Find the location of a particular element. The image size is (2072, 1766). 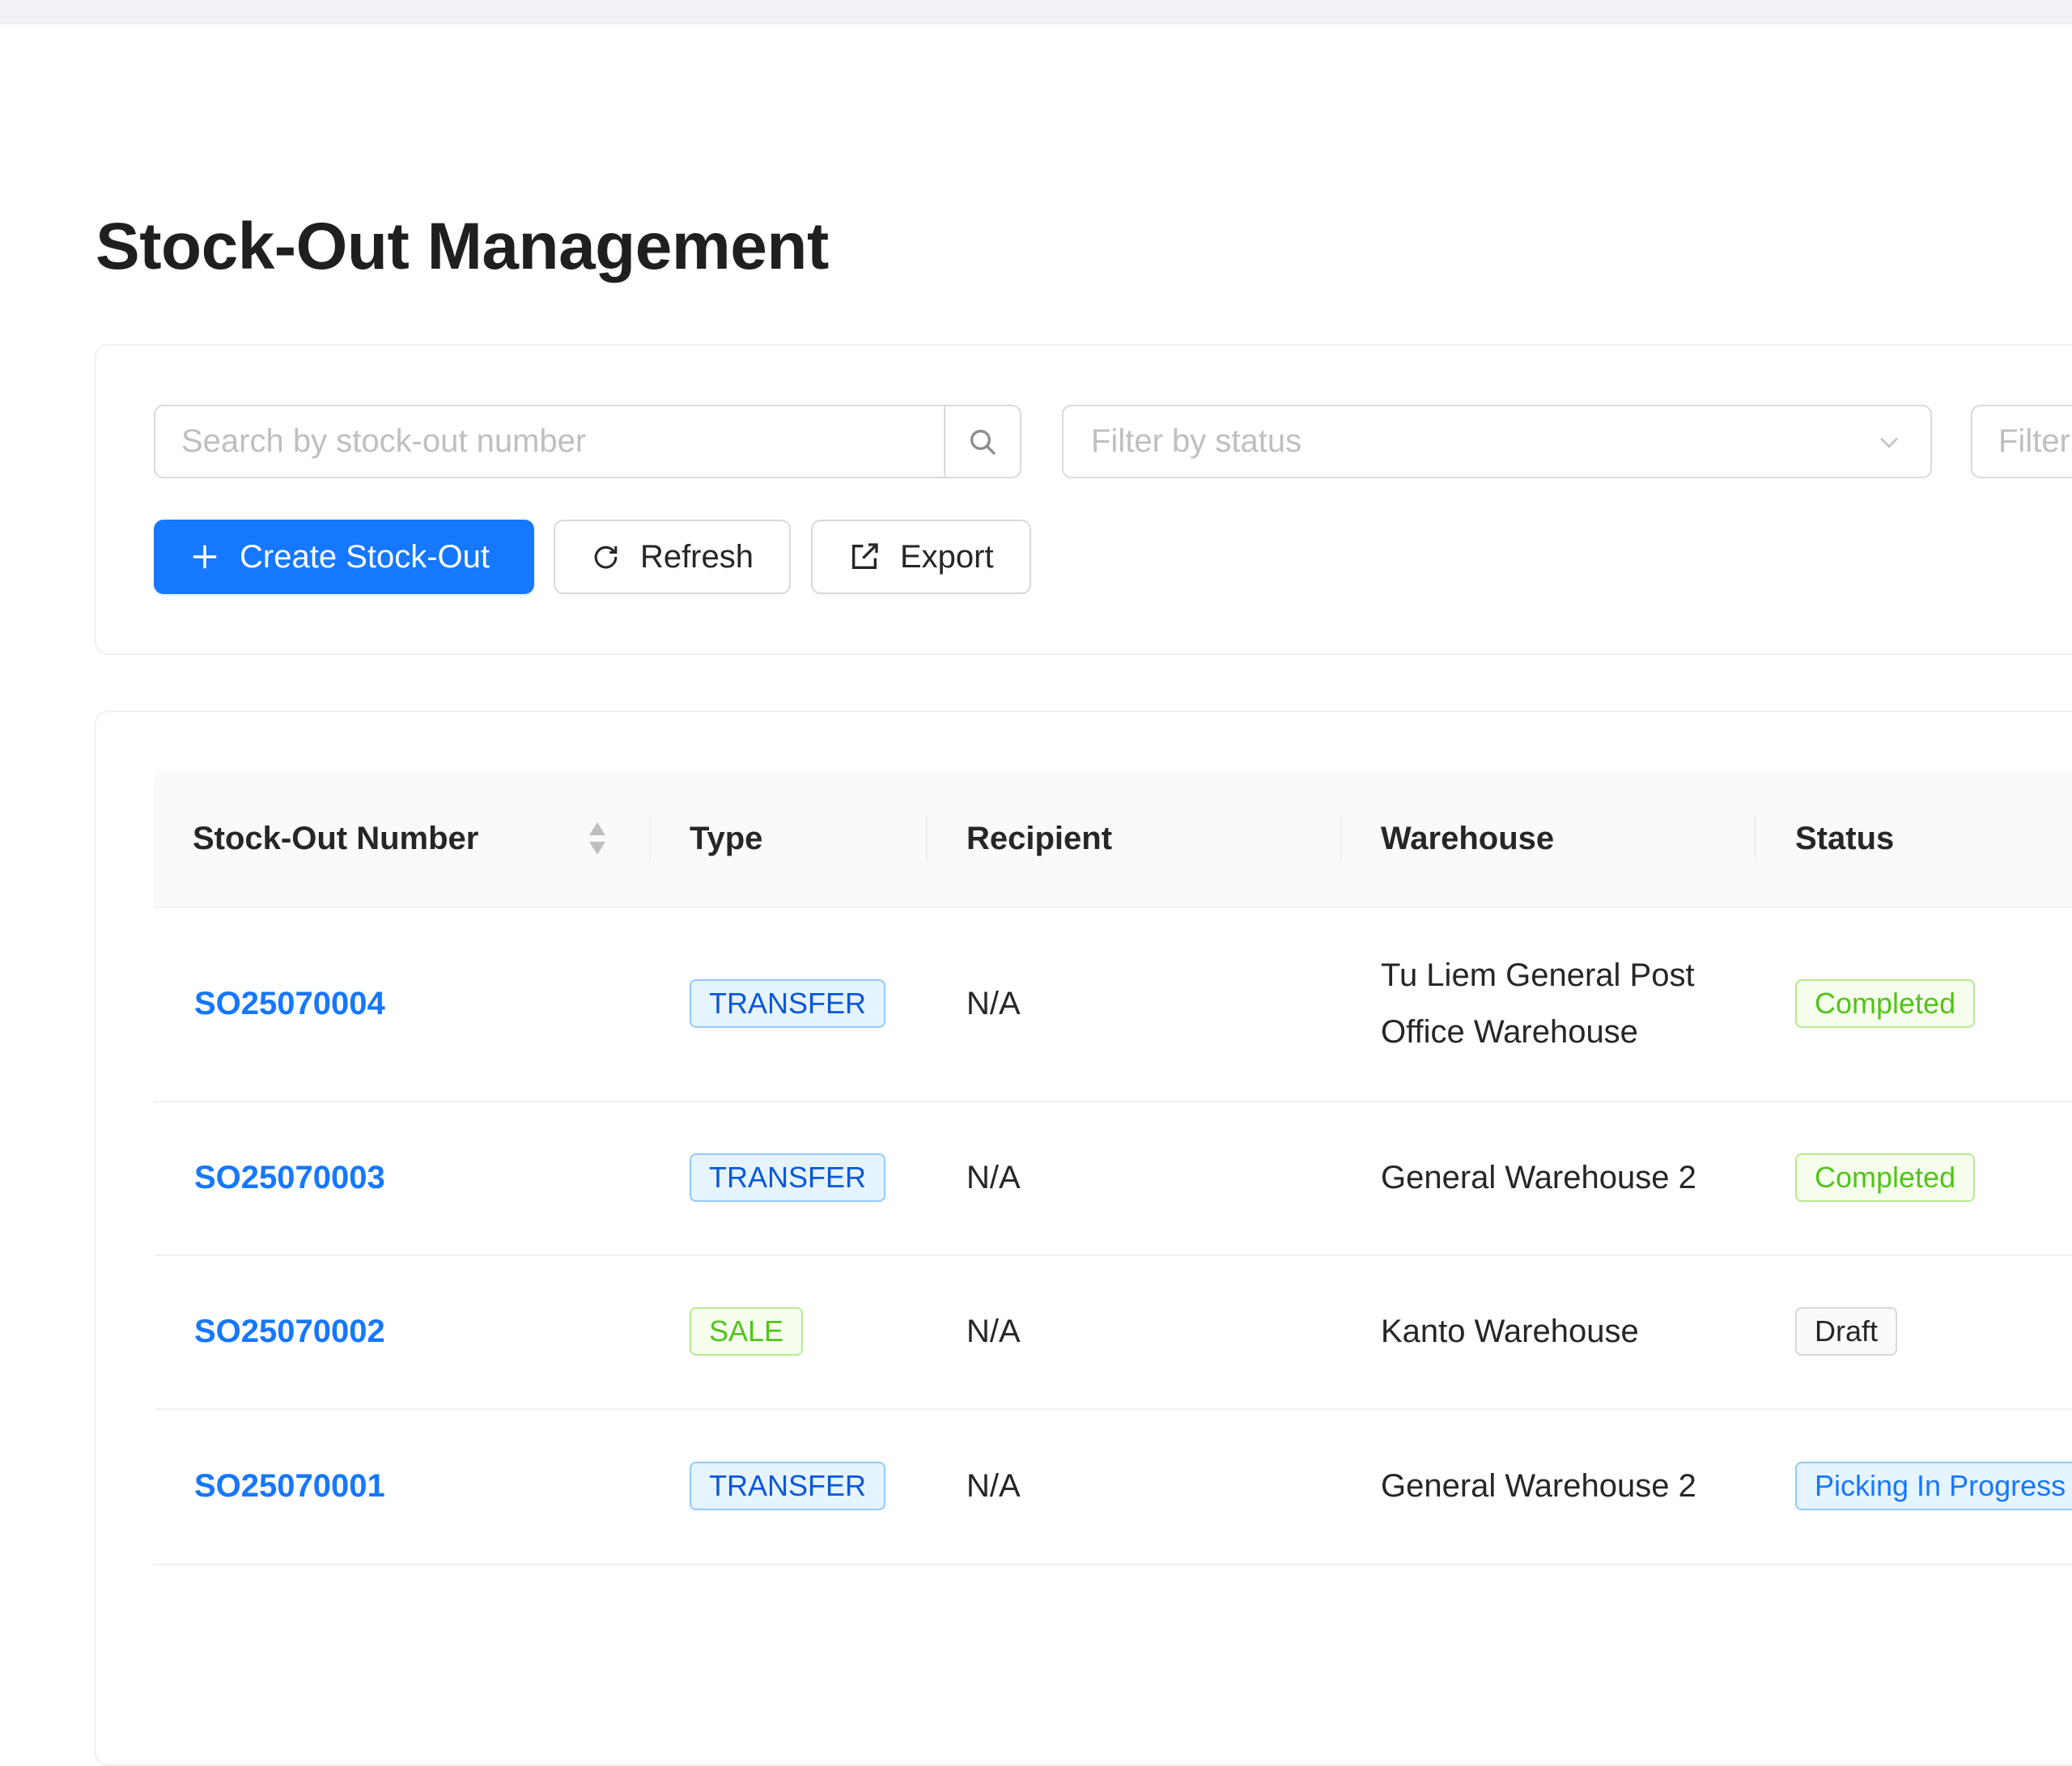

type-tag: SALE is located at coordinates (747, 1331).